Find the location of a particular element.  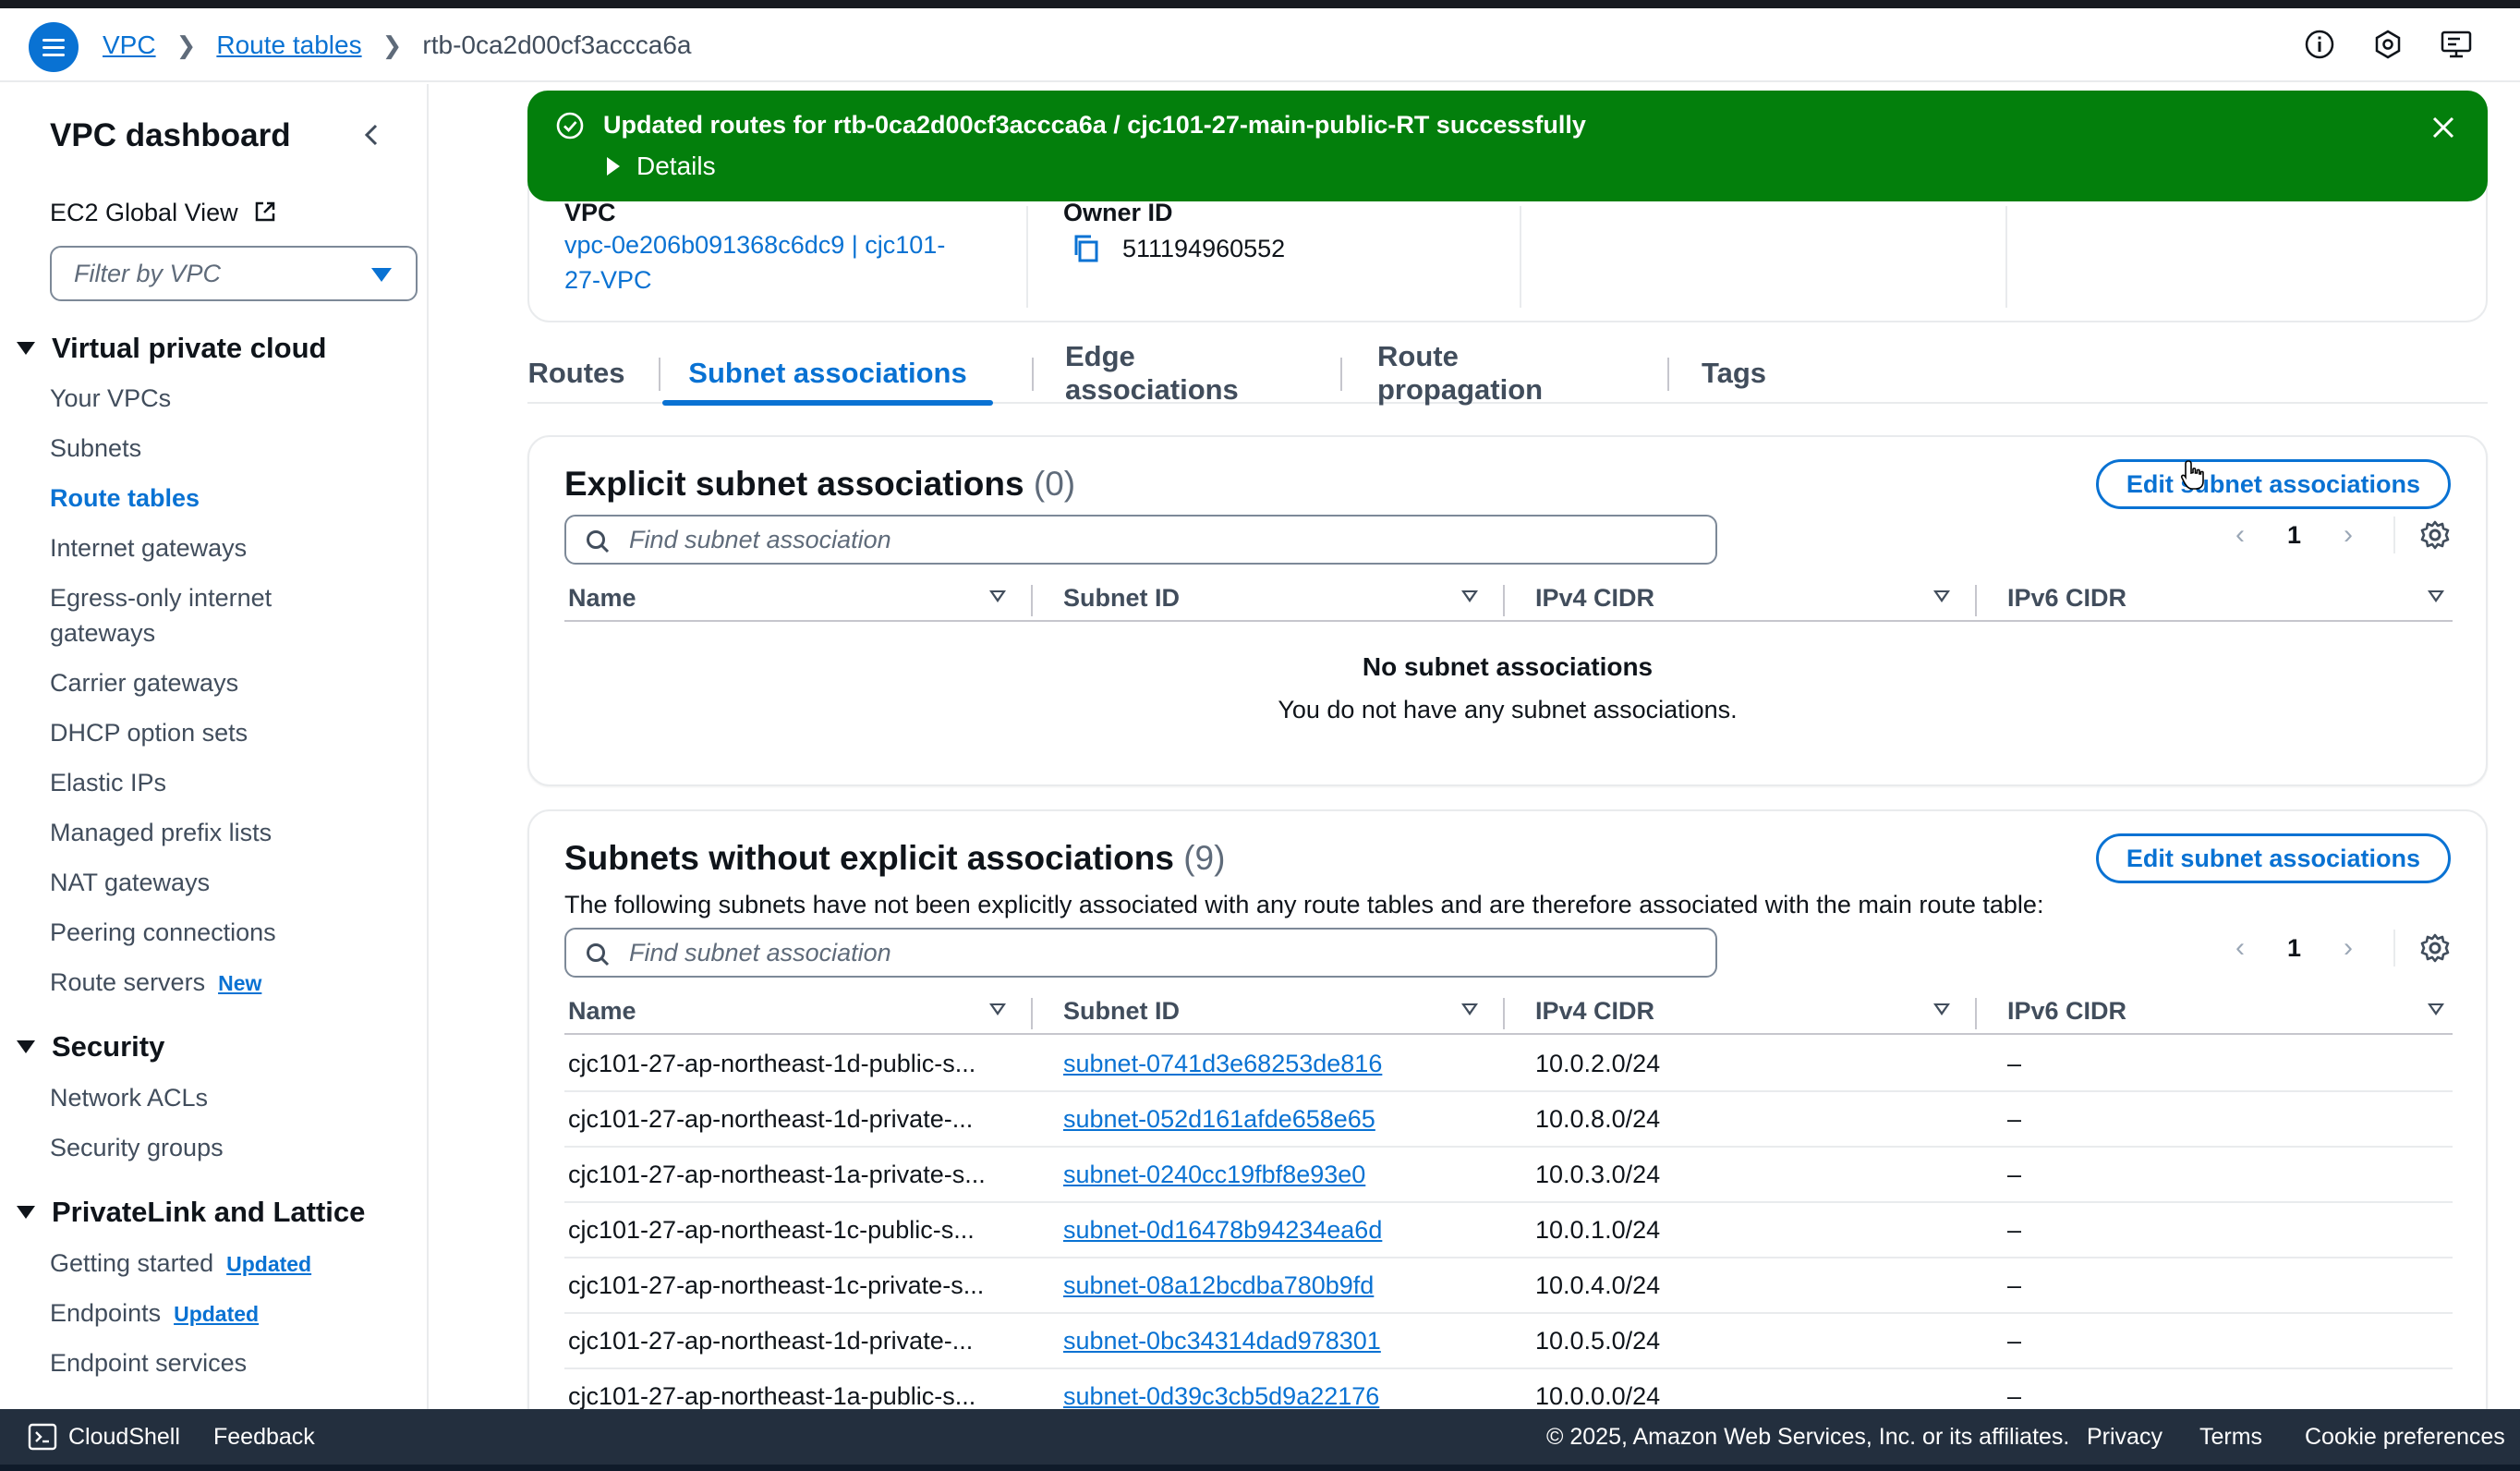

vpc-link: vpc-0e206b091368c6dc9 | cjc101- 27-VPC is located at coordinates (754, 262).